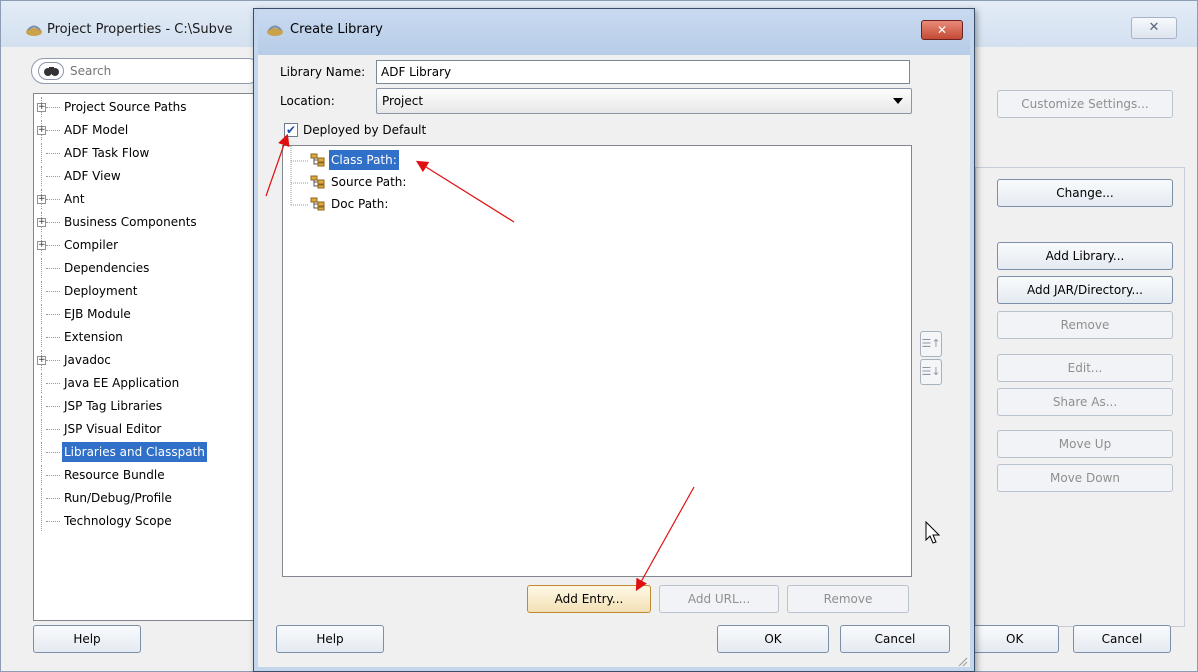  I want to click on remove-entry-button: Remove, so click(848, 599).